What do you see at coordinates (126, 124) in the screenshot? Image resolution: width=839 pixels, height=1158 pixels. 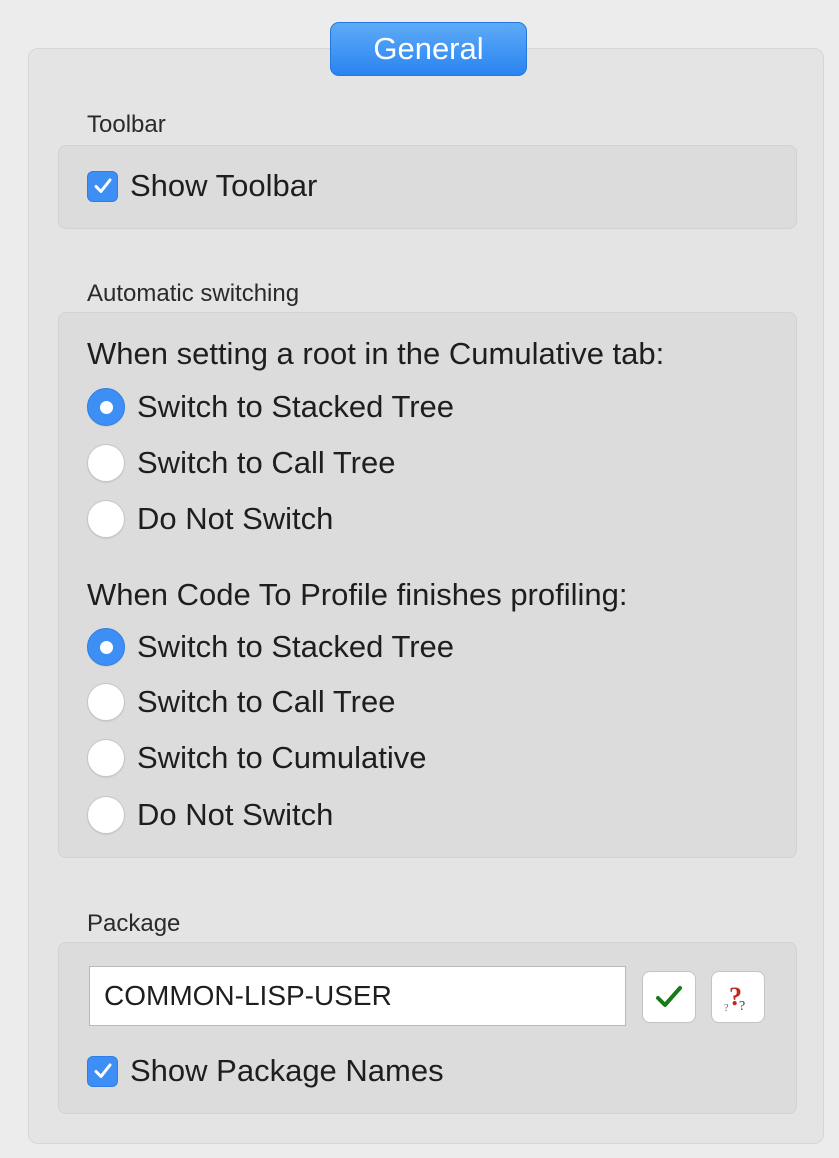 I see `toolbar-section-label: Toolbar` at bounding box center [126, 124].